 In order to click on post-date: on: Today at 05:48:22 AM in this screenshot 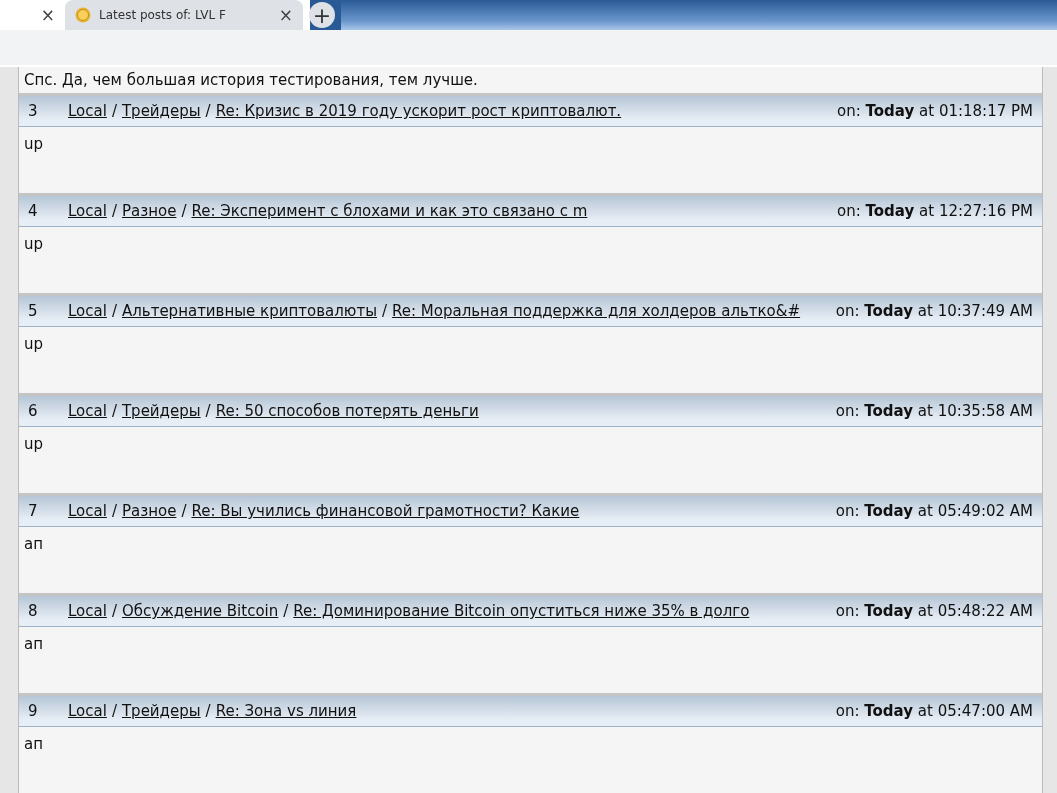, I will do `click(934, 611)`.